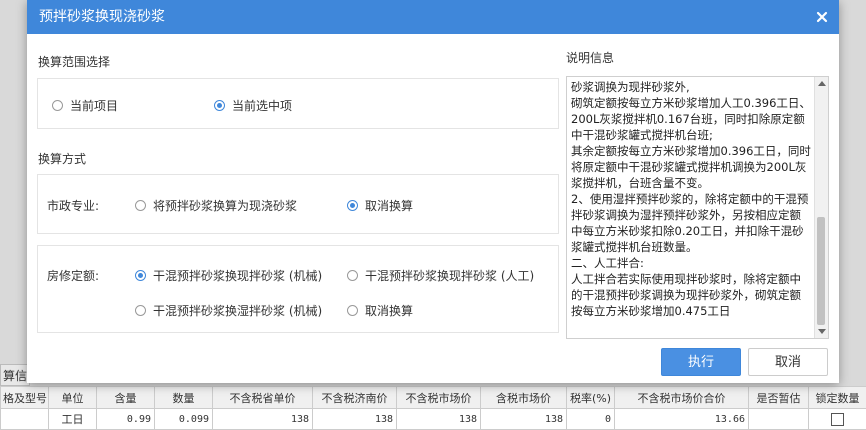 Image resolution: width=866 pixels, height=430 pixels. What do you see at coordinates (822, 83) in the screenshot?
I see `scroll-up-icon` at bounding box center [822, 83].